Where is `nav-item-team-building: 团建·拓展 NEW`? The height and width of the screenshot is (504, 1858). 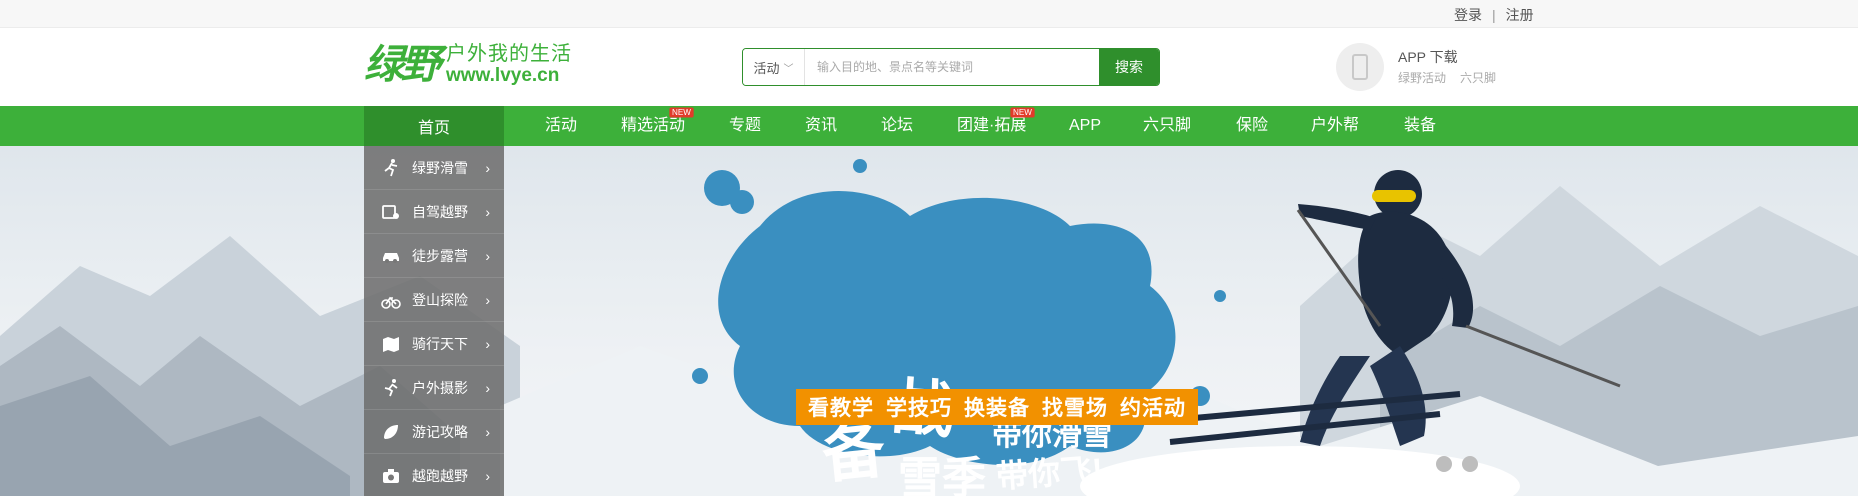 nav-item-team-building: 团建·拓展 NEW is located at coordinates (996, 126).